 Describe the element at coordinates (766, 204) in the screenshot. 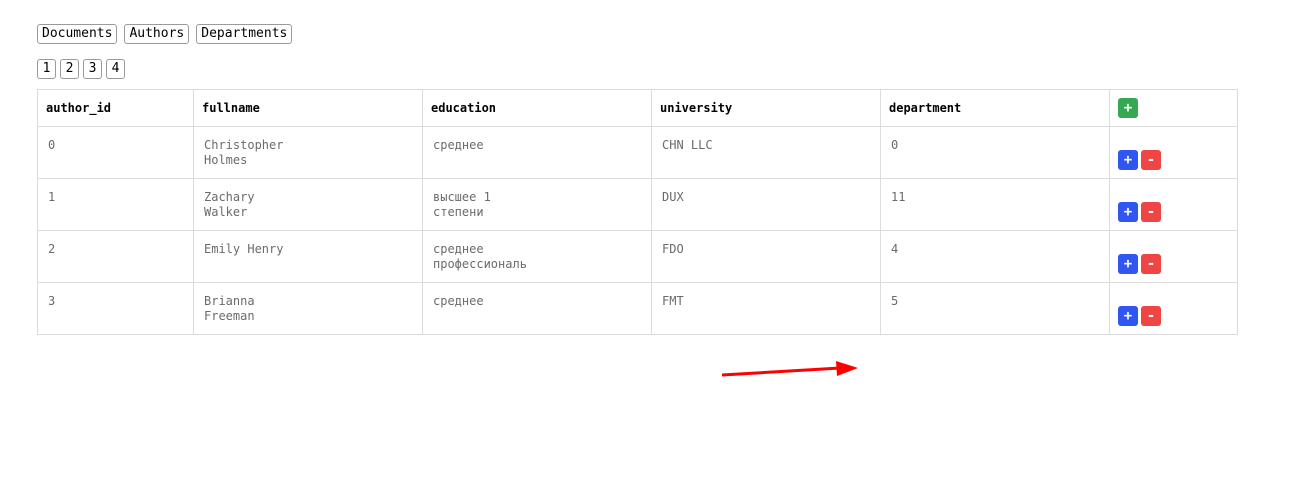

I see `cell-university: DUX` at that location.